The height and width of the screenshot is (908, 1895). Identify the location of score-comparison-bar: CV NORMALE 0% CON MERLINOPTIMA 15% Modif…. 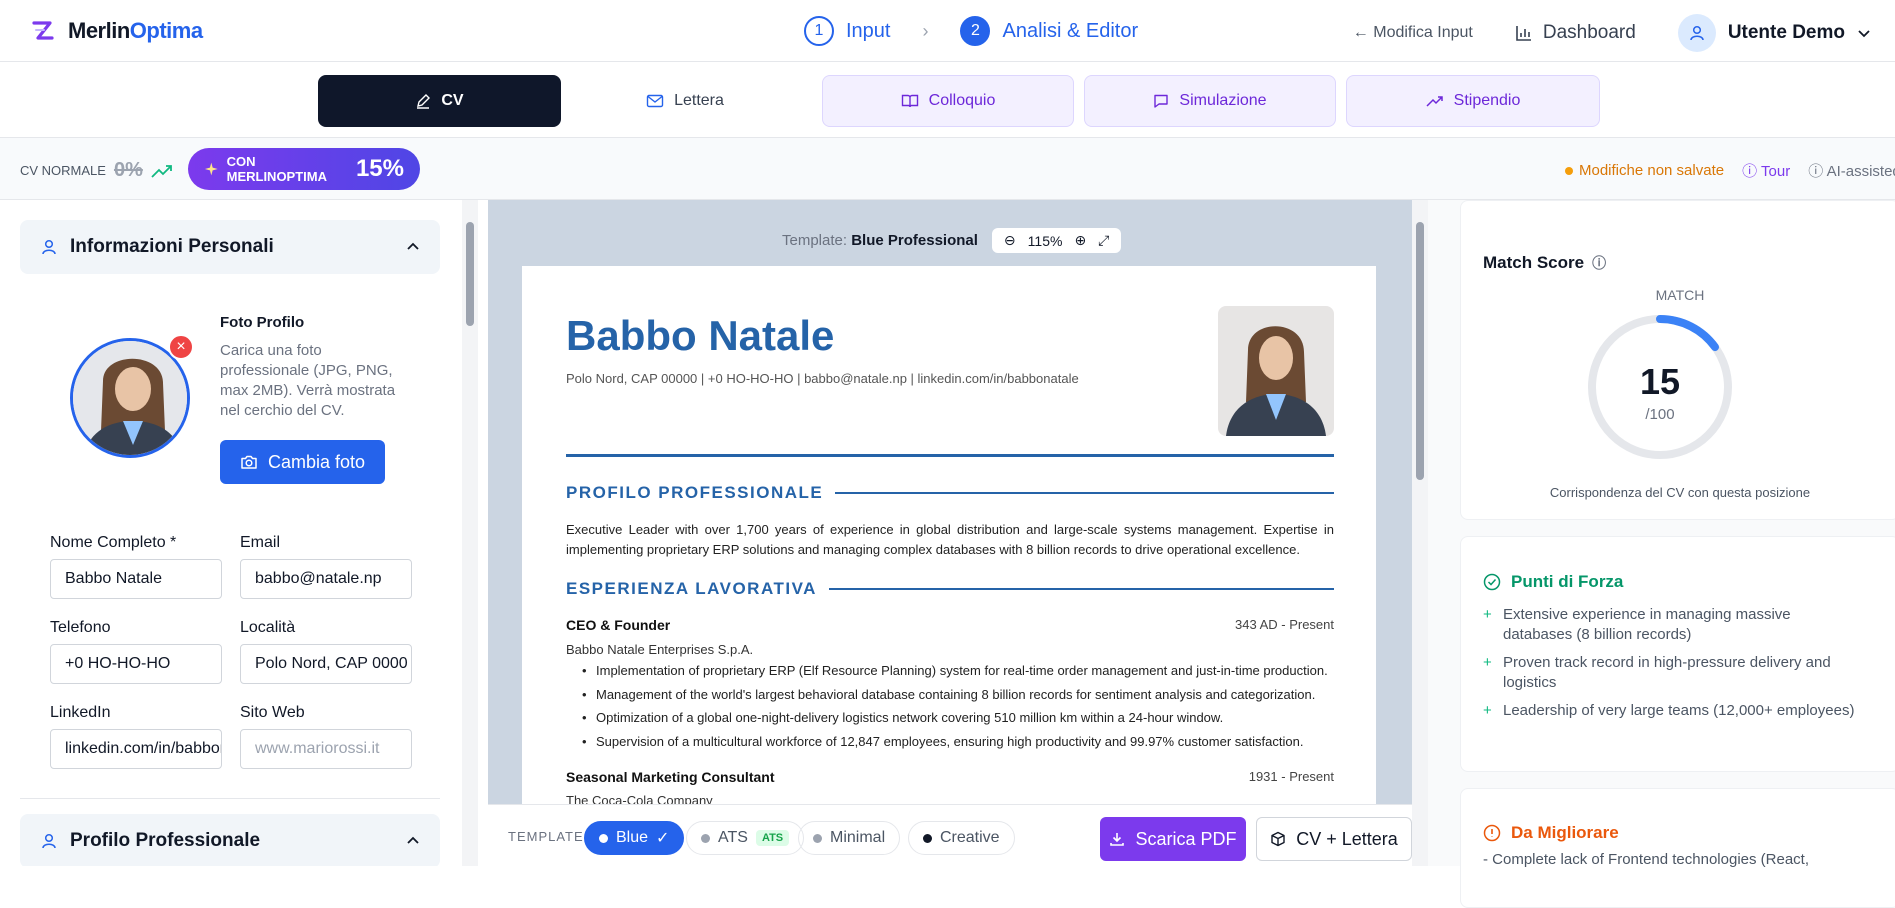
(947, 169).